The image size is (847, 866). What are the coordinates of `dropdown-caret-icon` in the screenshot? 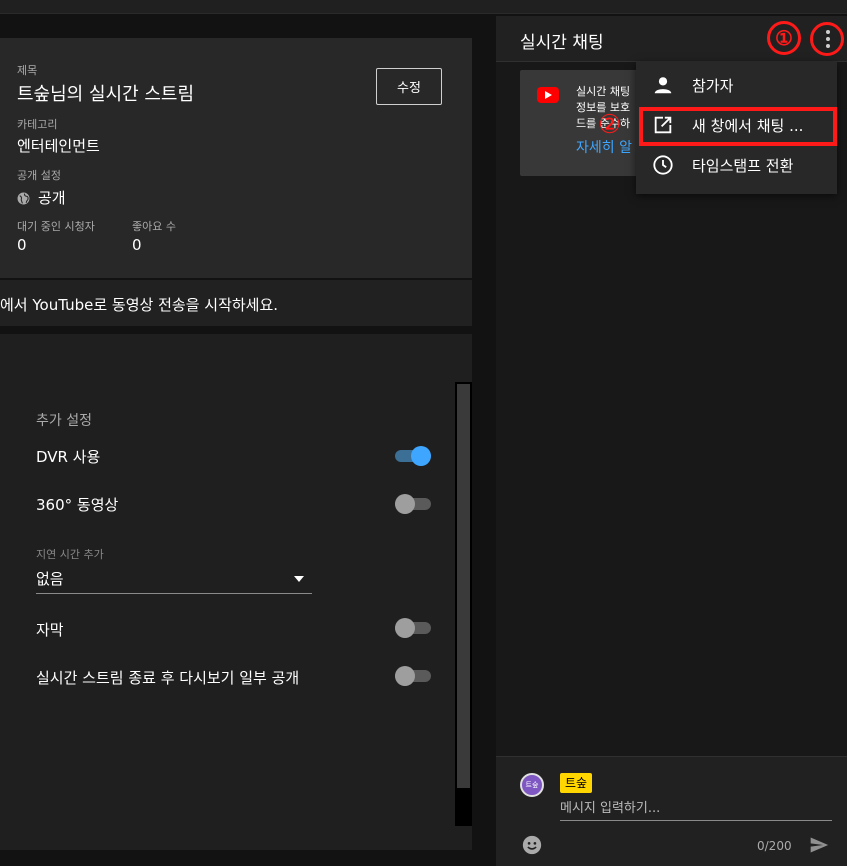 It's located at (299, 579).